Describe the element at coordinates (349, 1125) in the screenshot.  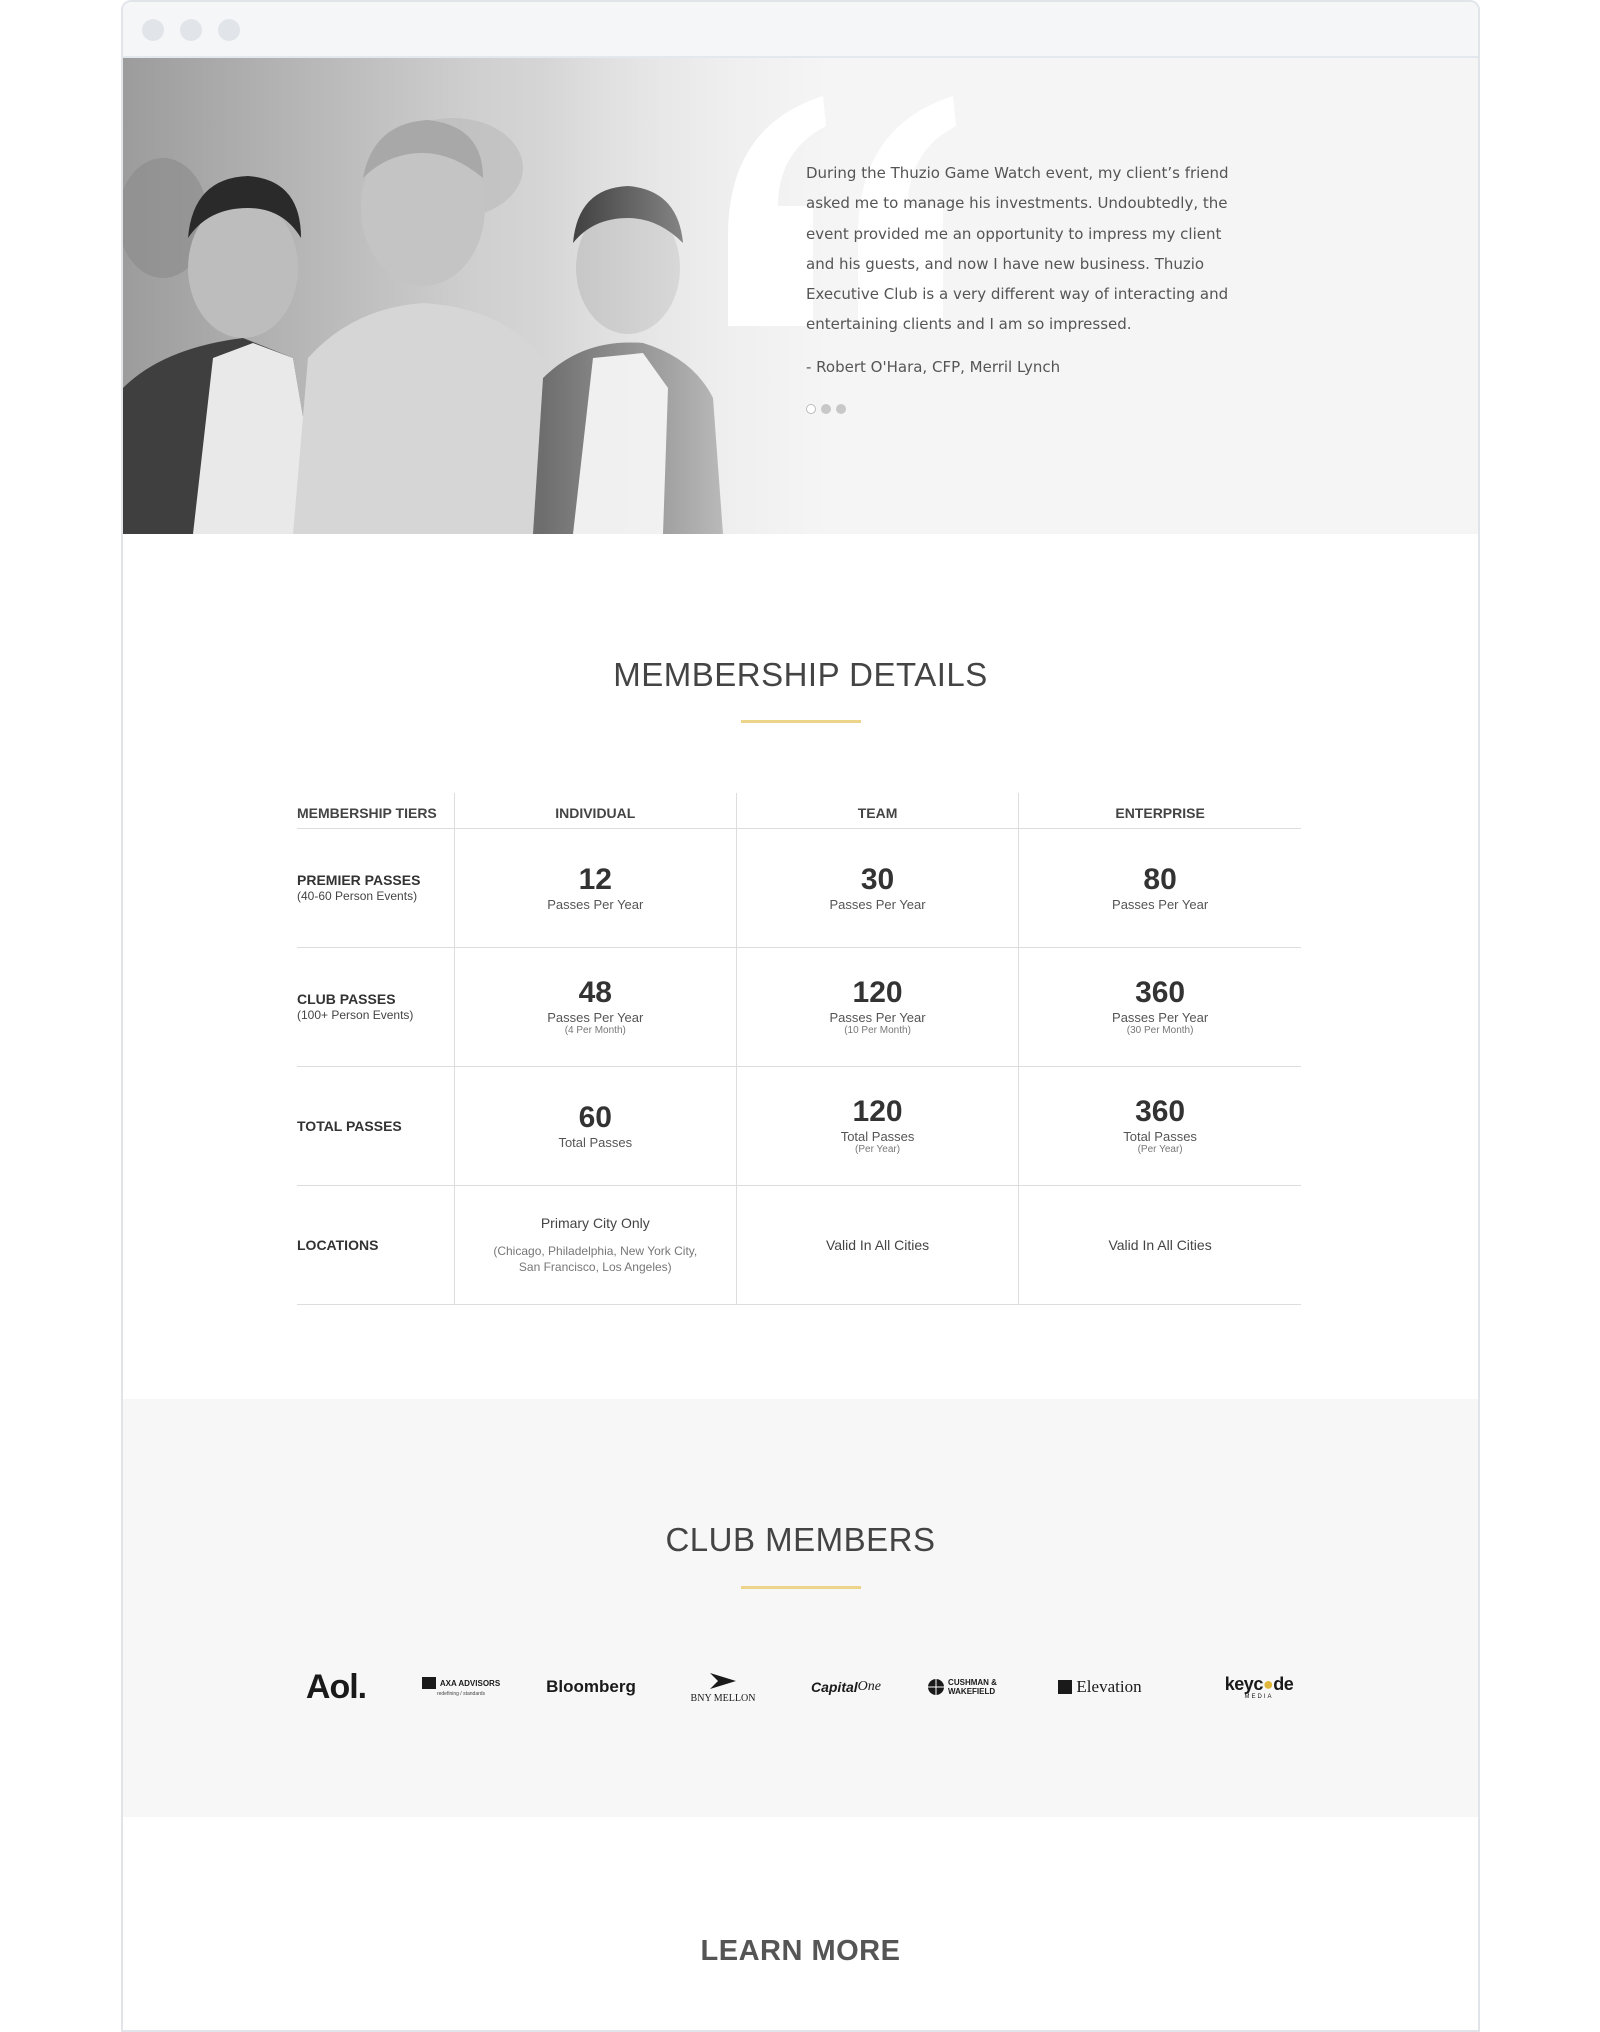
I see `row-label: TOTAL PASSES` at that location.